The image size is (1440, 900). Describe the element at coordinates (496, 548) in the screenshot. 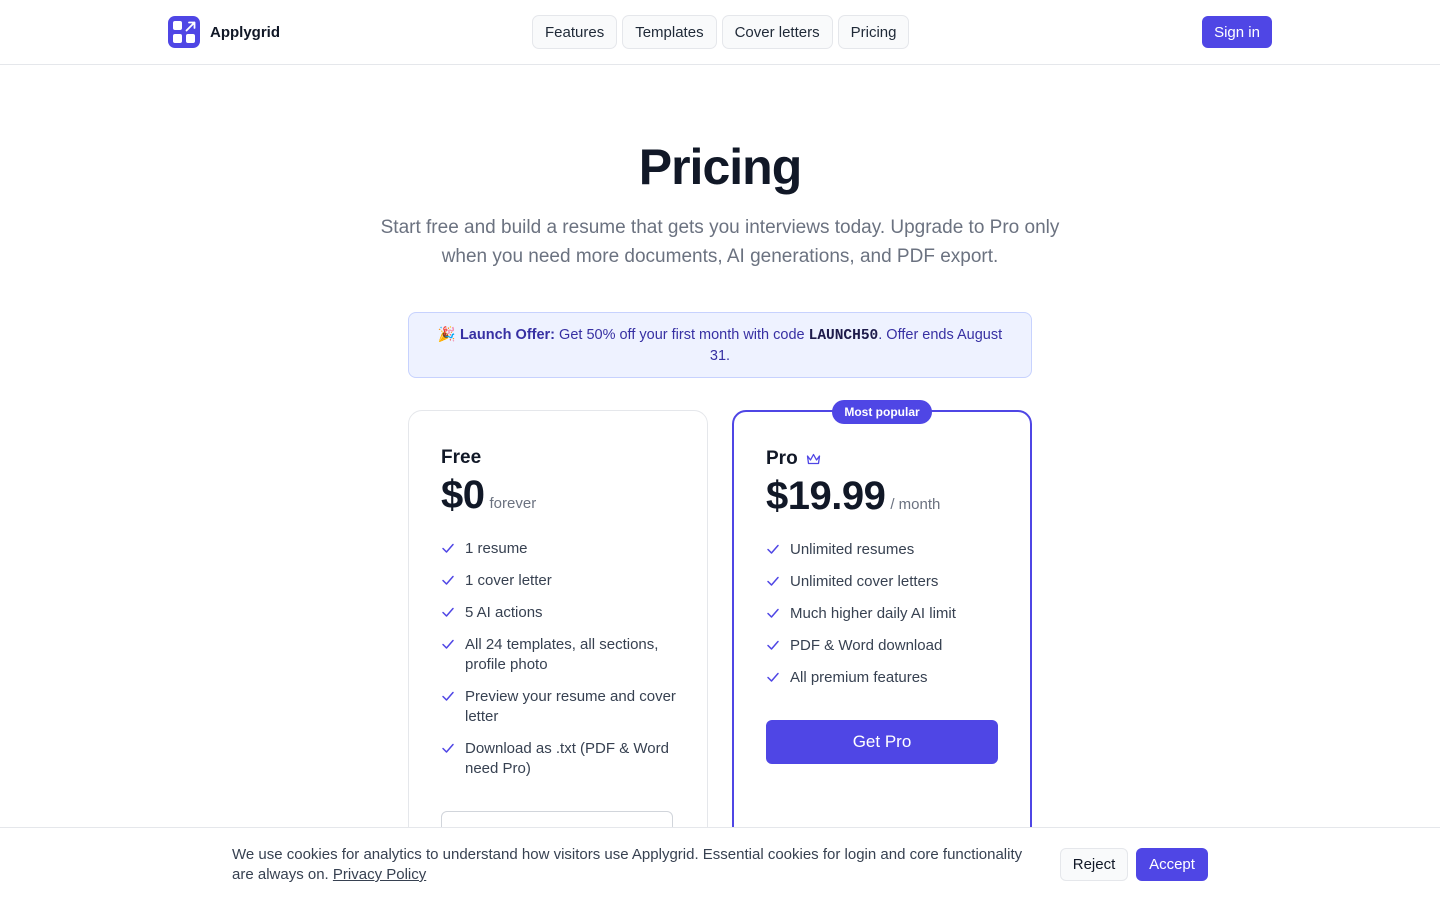

I see `feature-text: 1 resume` at that location.